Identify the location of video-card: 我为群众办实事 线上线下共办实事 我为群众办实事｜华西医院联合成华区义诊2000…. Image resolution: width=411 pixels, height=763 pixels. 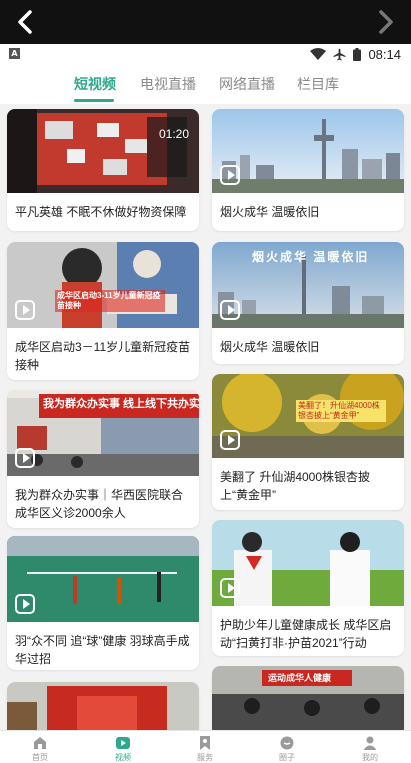
(103, 459).